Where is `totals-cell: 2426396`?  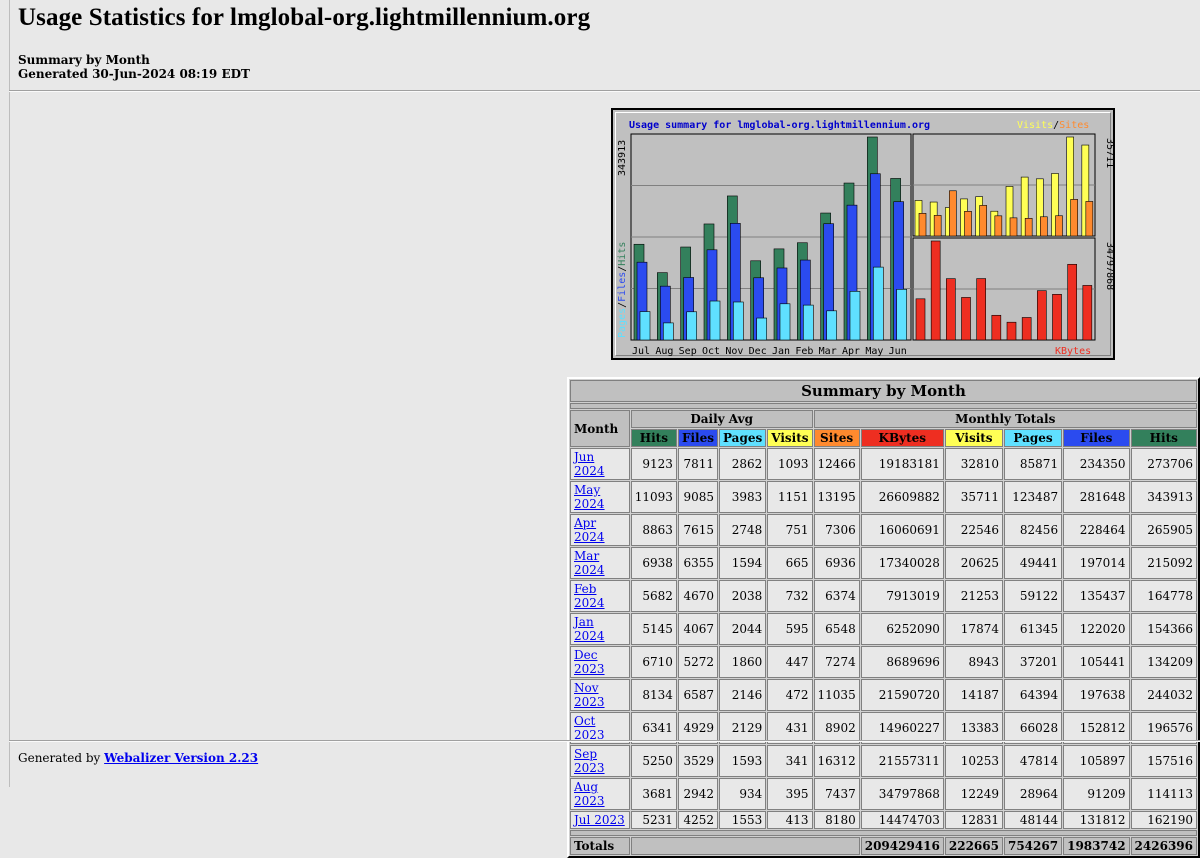
totals-cell: 2426396 is located at coordinates (1163, 846).